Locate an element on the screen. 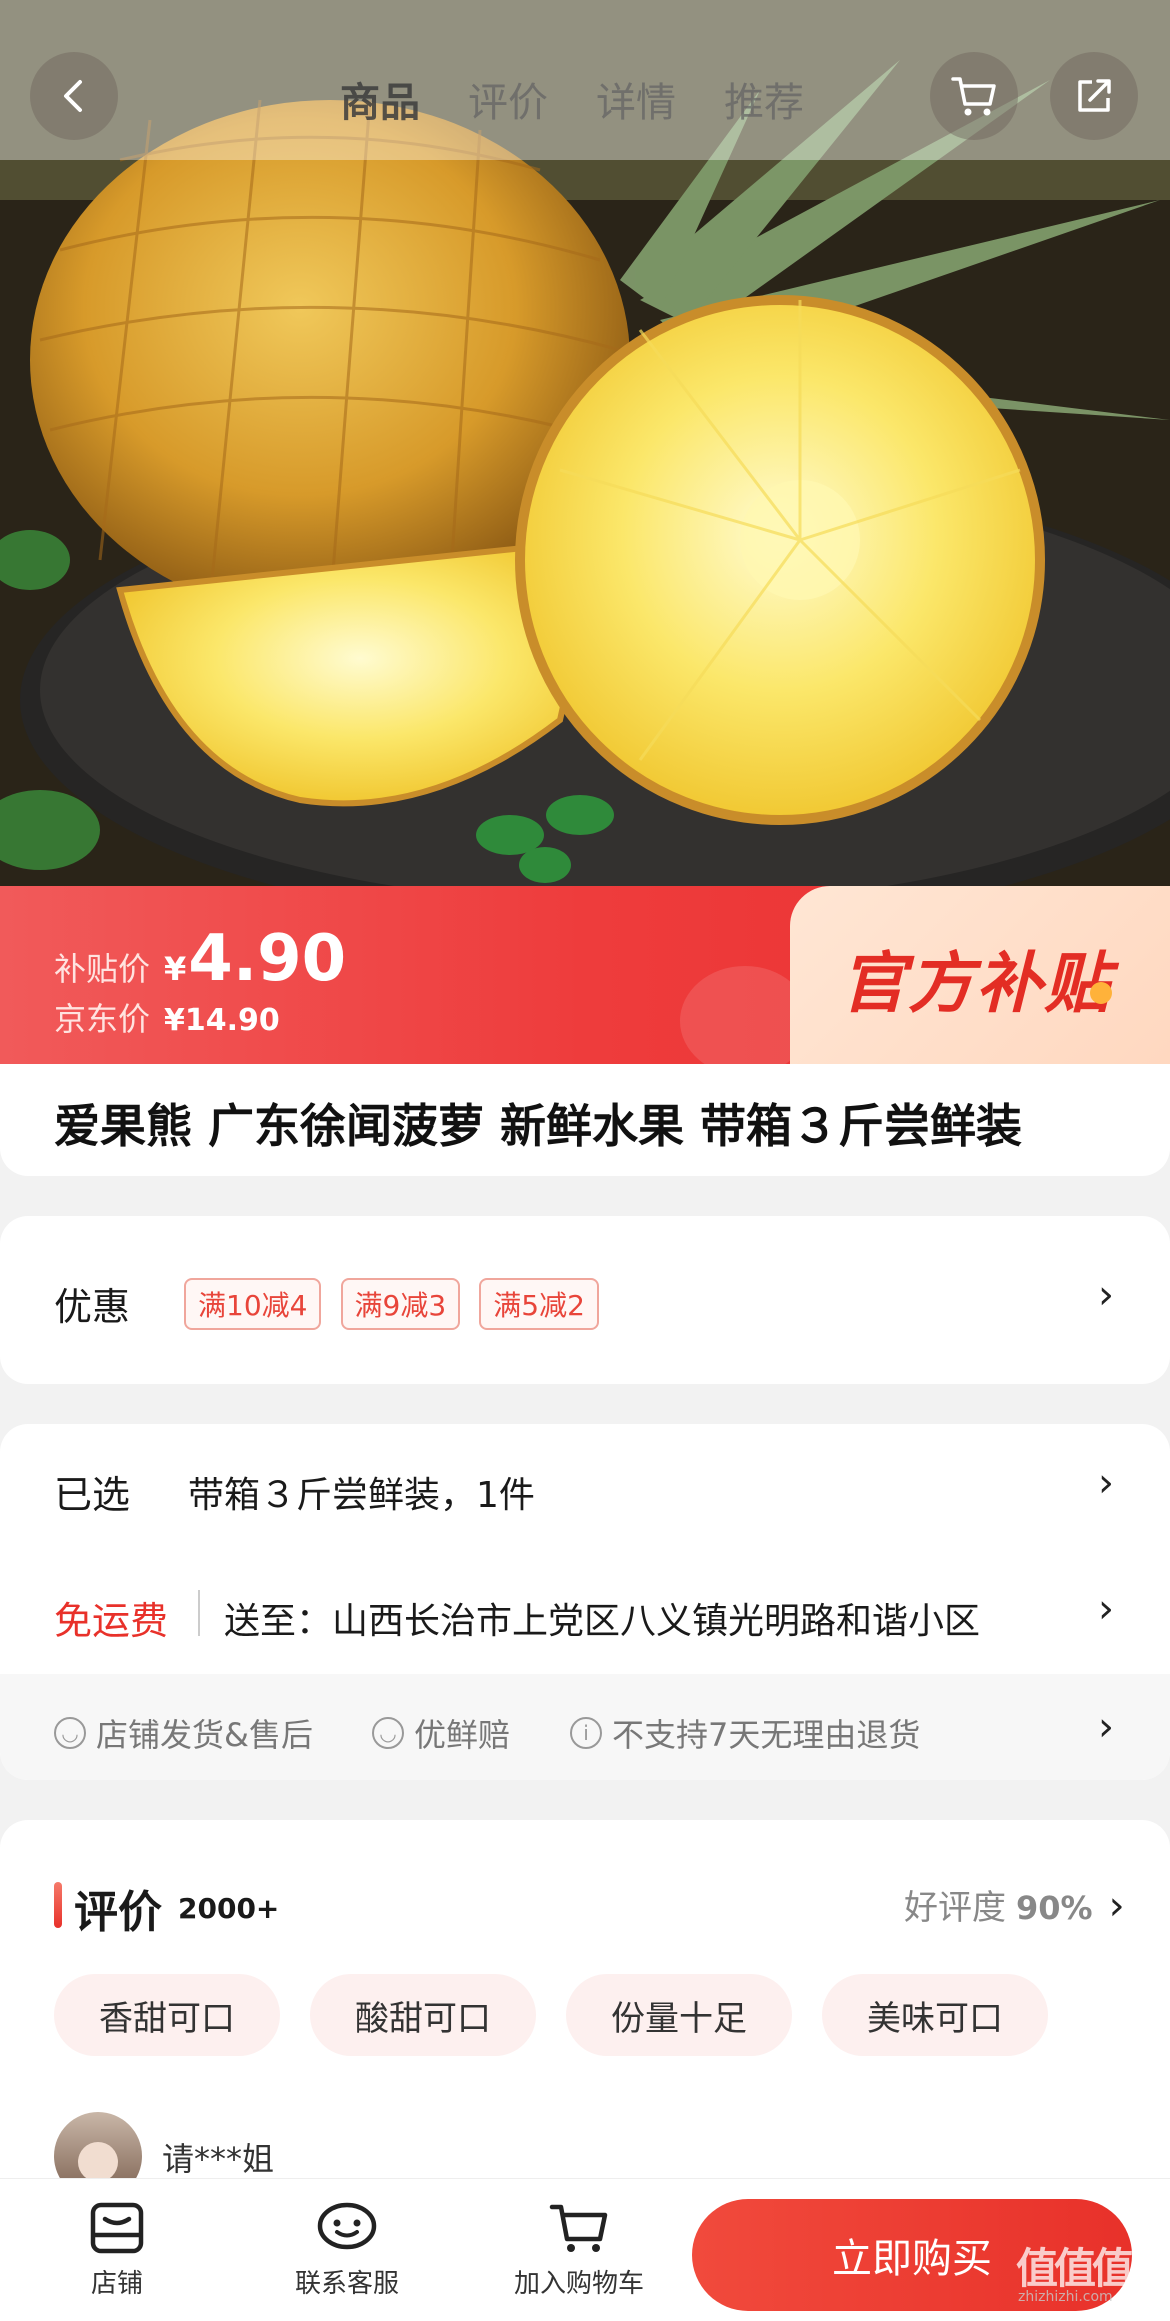 The width and height of the screenshot is (1170, 2321). coupon-badge: 满5减2 is located at coordinates (539, 1304).